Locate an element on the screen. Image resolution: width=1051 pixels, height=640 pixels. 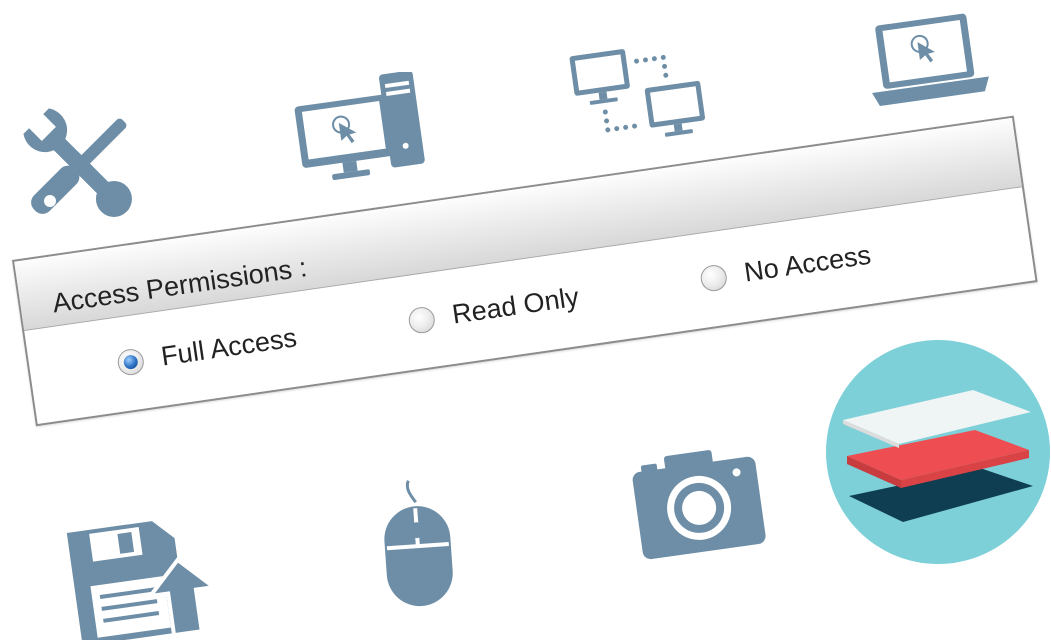
option-no-access: No Access is located at coordinates (785, 267).